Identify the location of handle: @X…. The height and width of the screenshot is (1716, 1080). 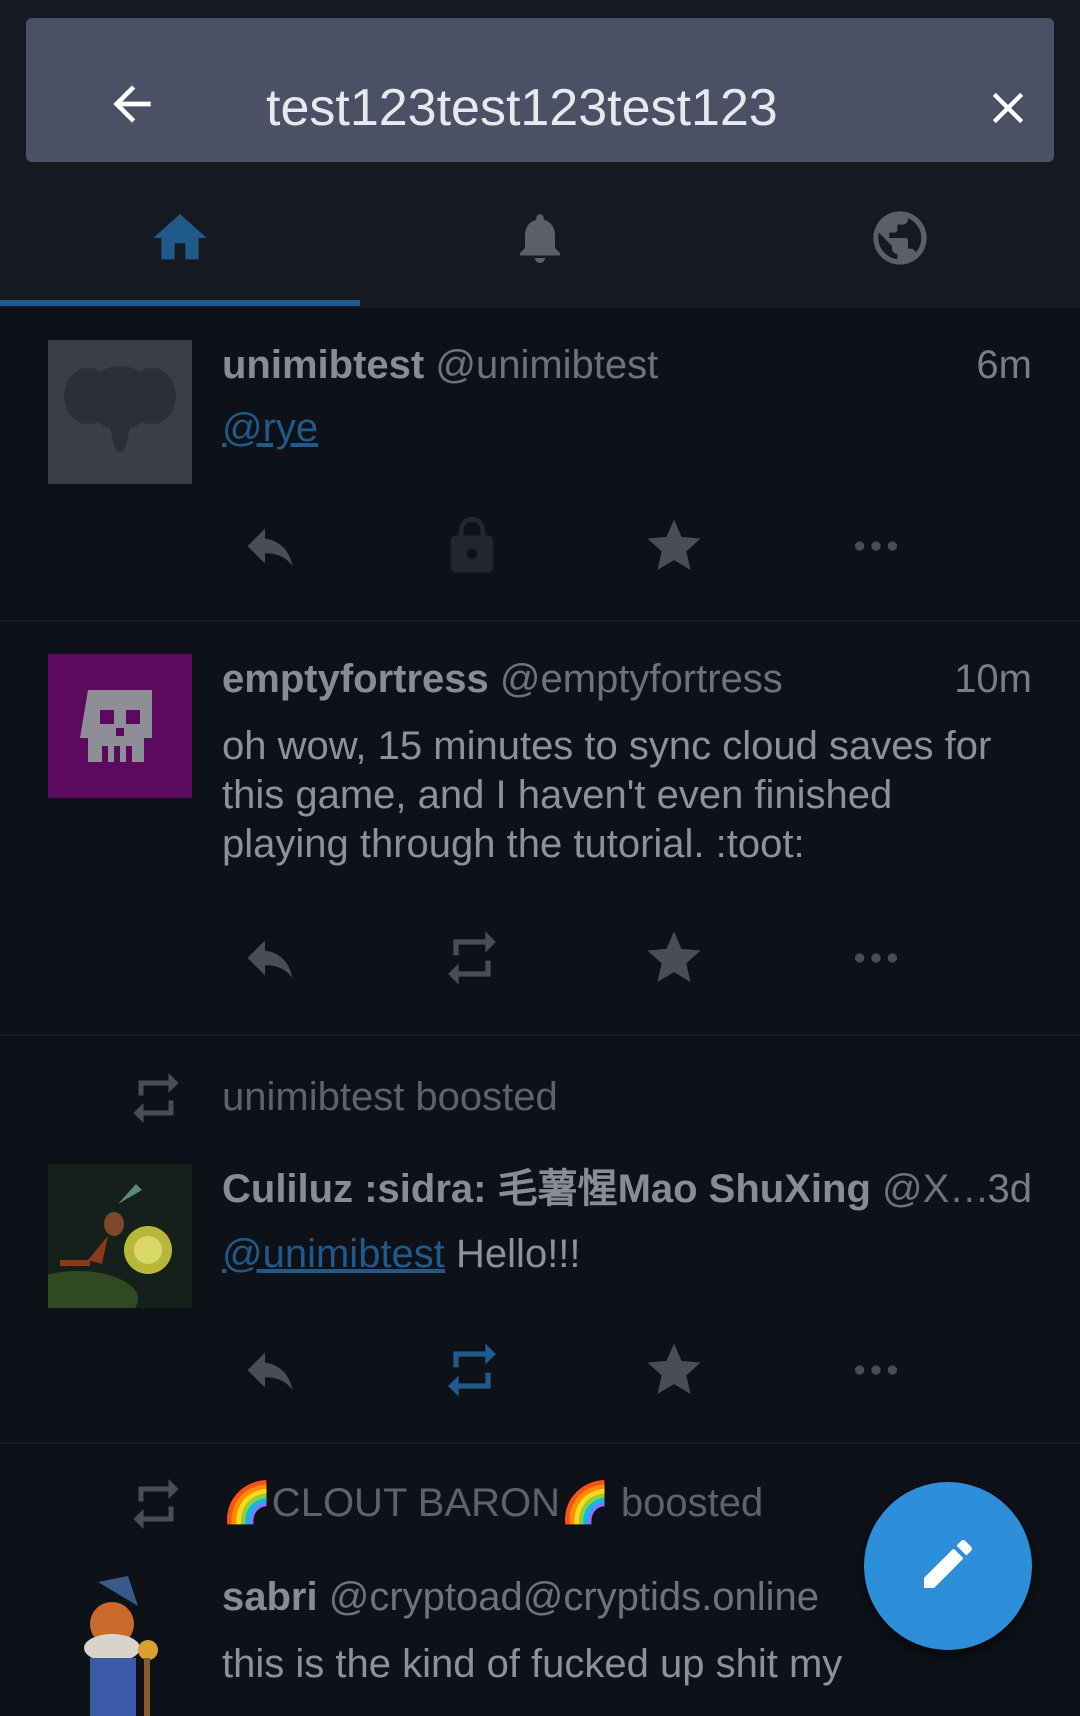
(936, 1189).